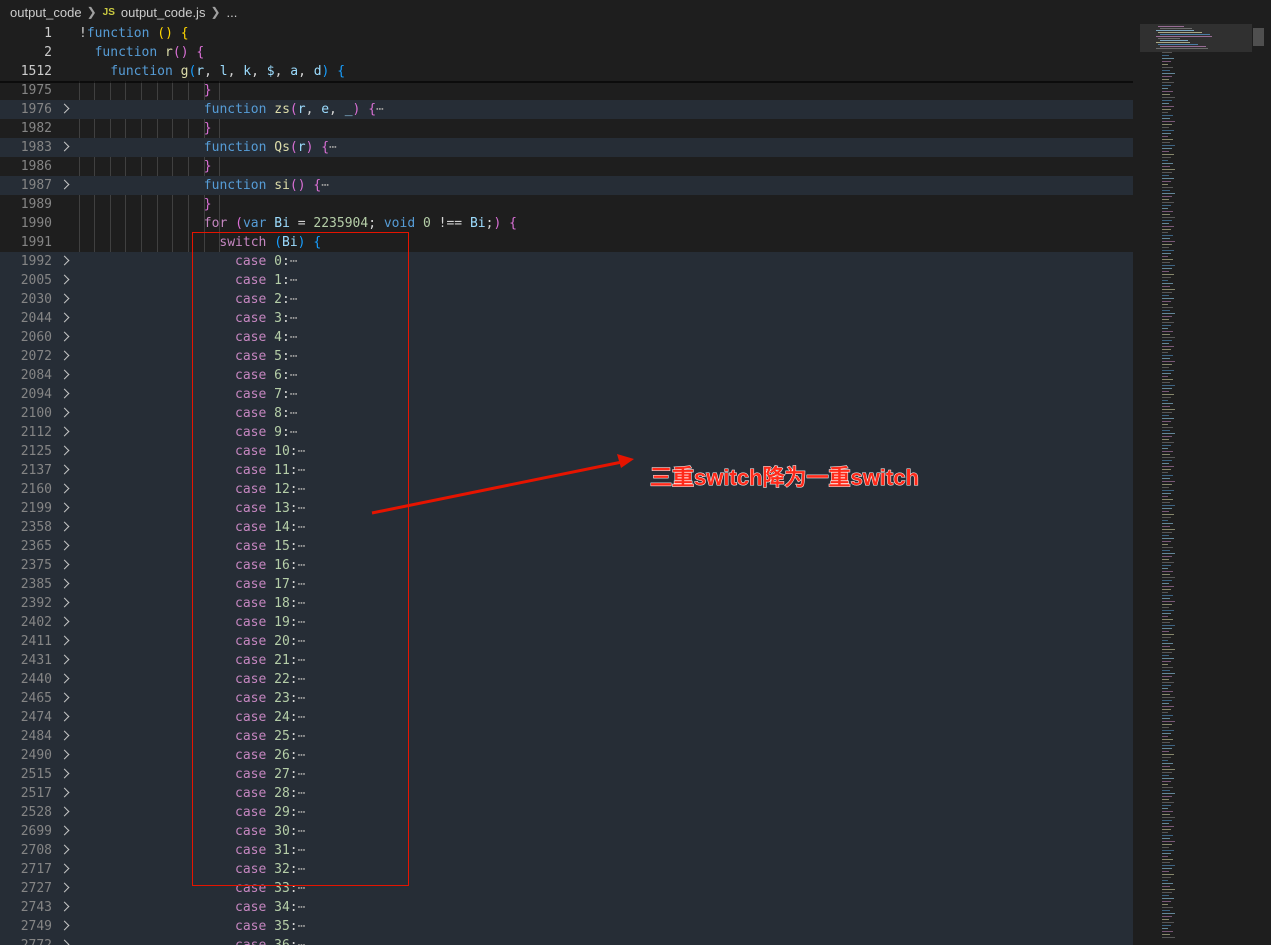 This screenshot has height=945, width=1271. I want to click on vertical-scrollbar, so click(1259, 484).